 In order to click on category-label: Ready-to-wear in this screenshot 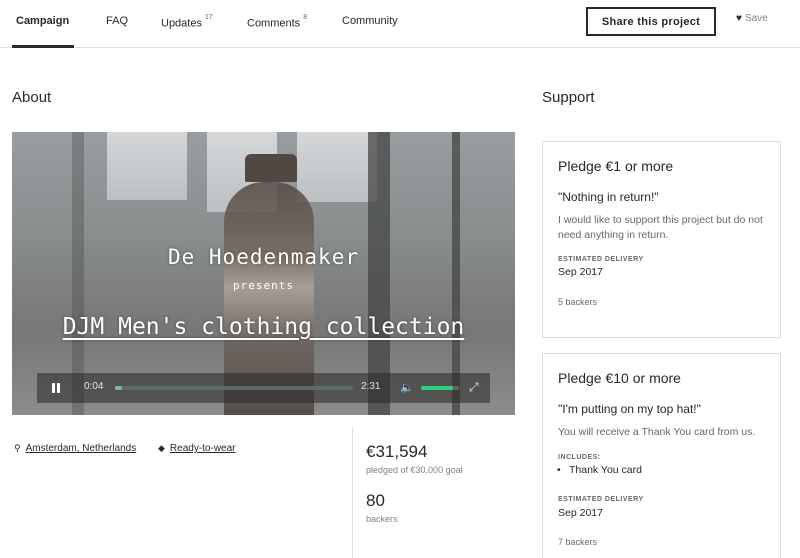, I will do `click(202, 448)`.